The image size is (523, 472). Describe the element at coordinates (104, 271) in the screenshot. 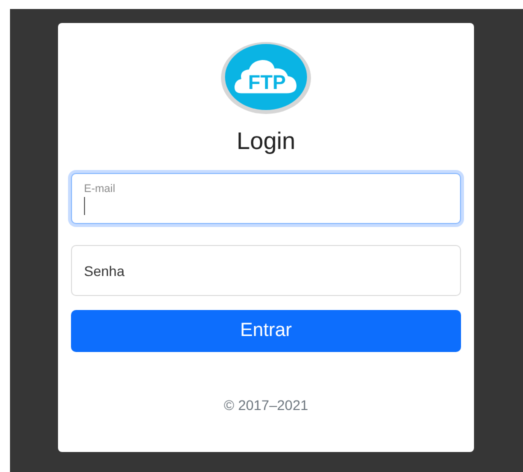

I see `field-label: Senha` at that location.